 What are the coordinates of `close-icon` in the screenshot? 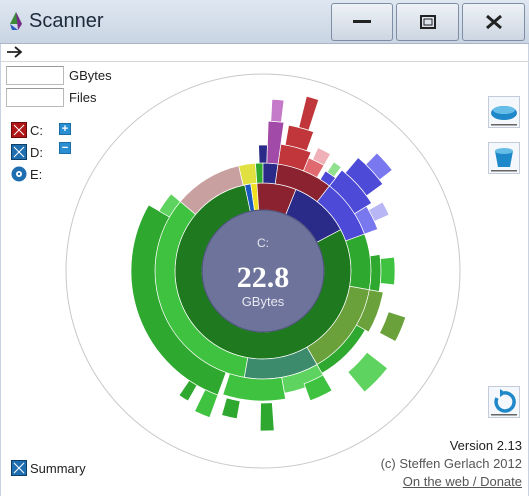 It's located at (493, 22).